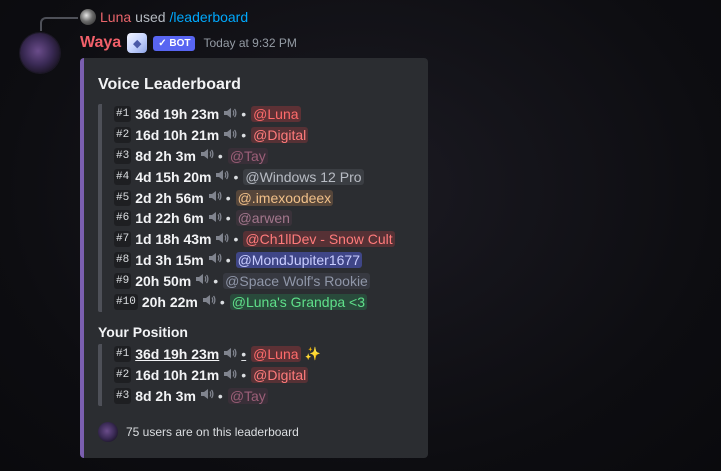 The width and height of the screenshot is (721, 471). What do you see at coordinates (123, 239) in the screenshot?
I see `rank-badge: #7` at bounding box center [123, 239].